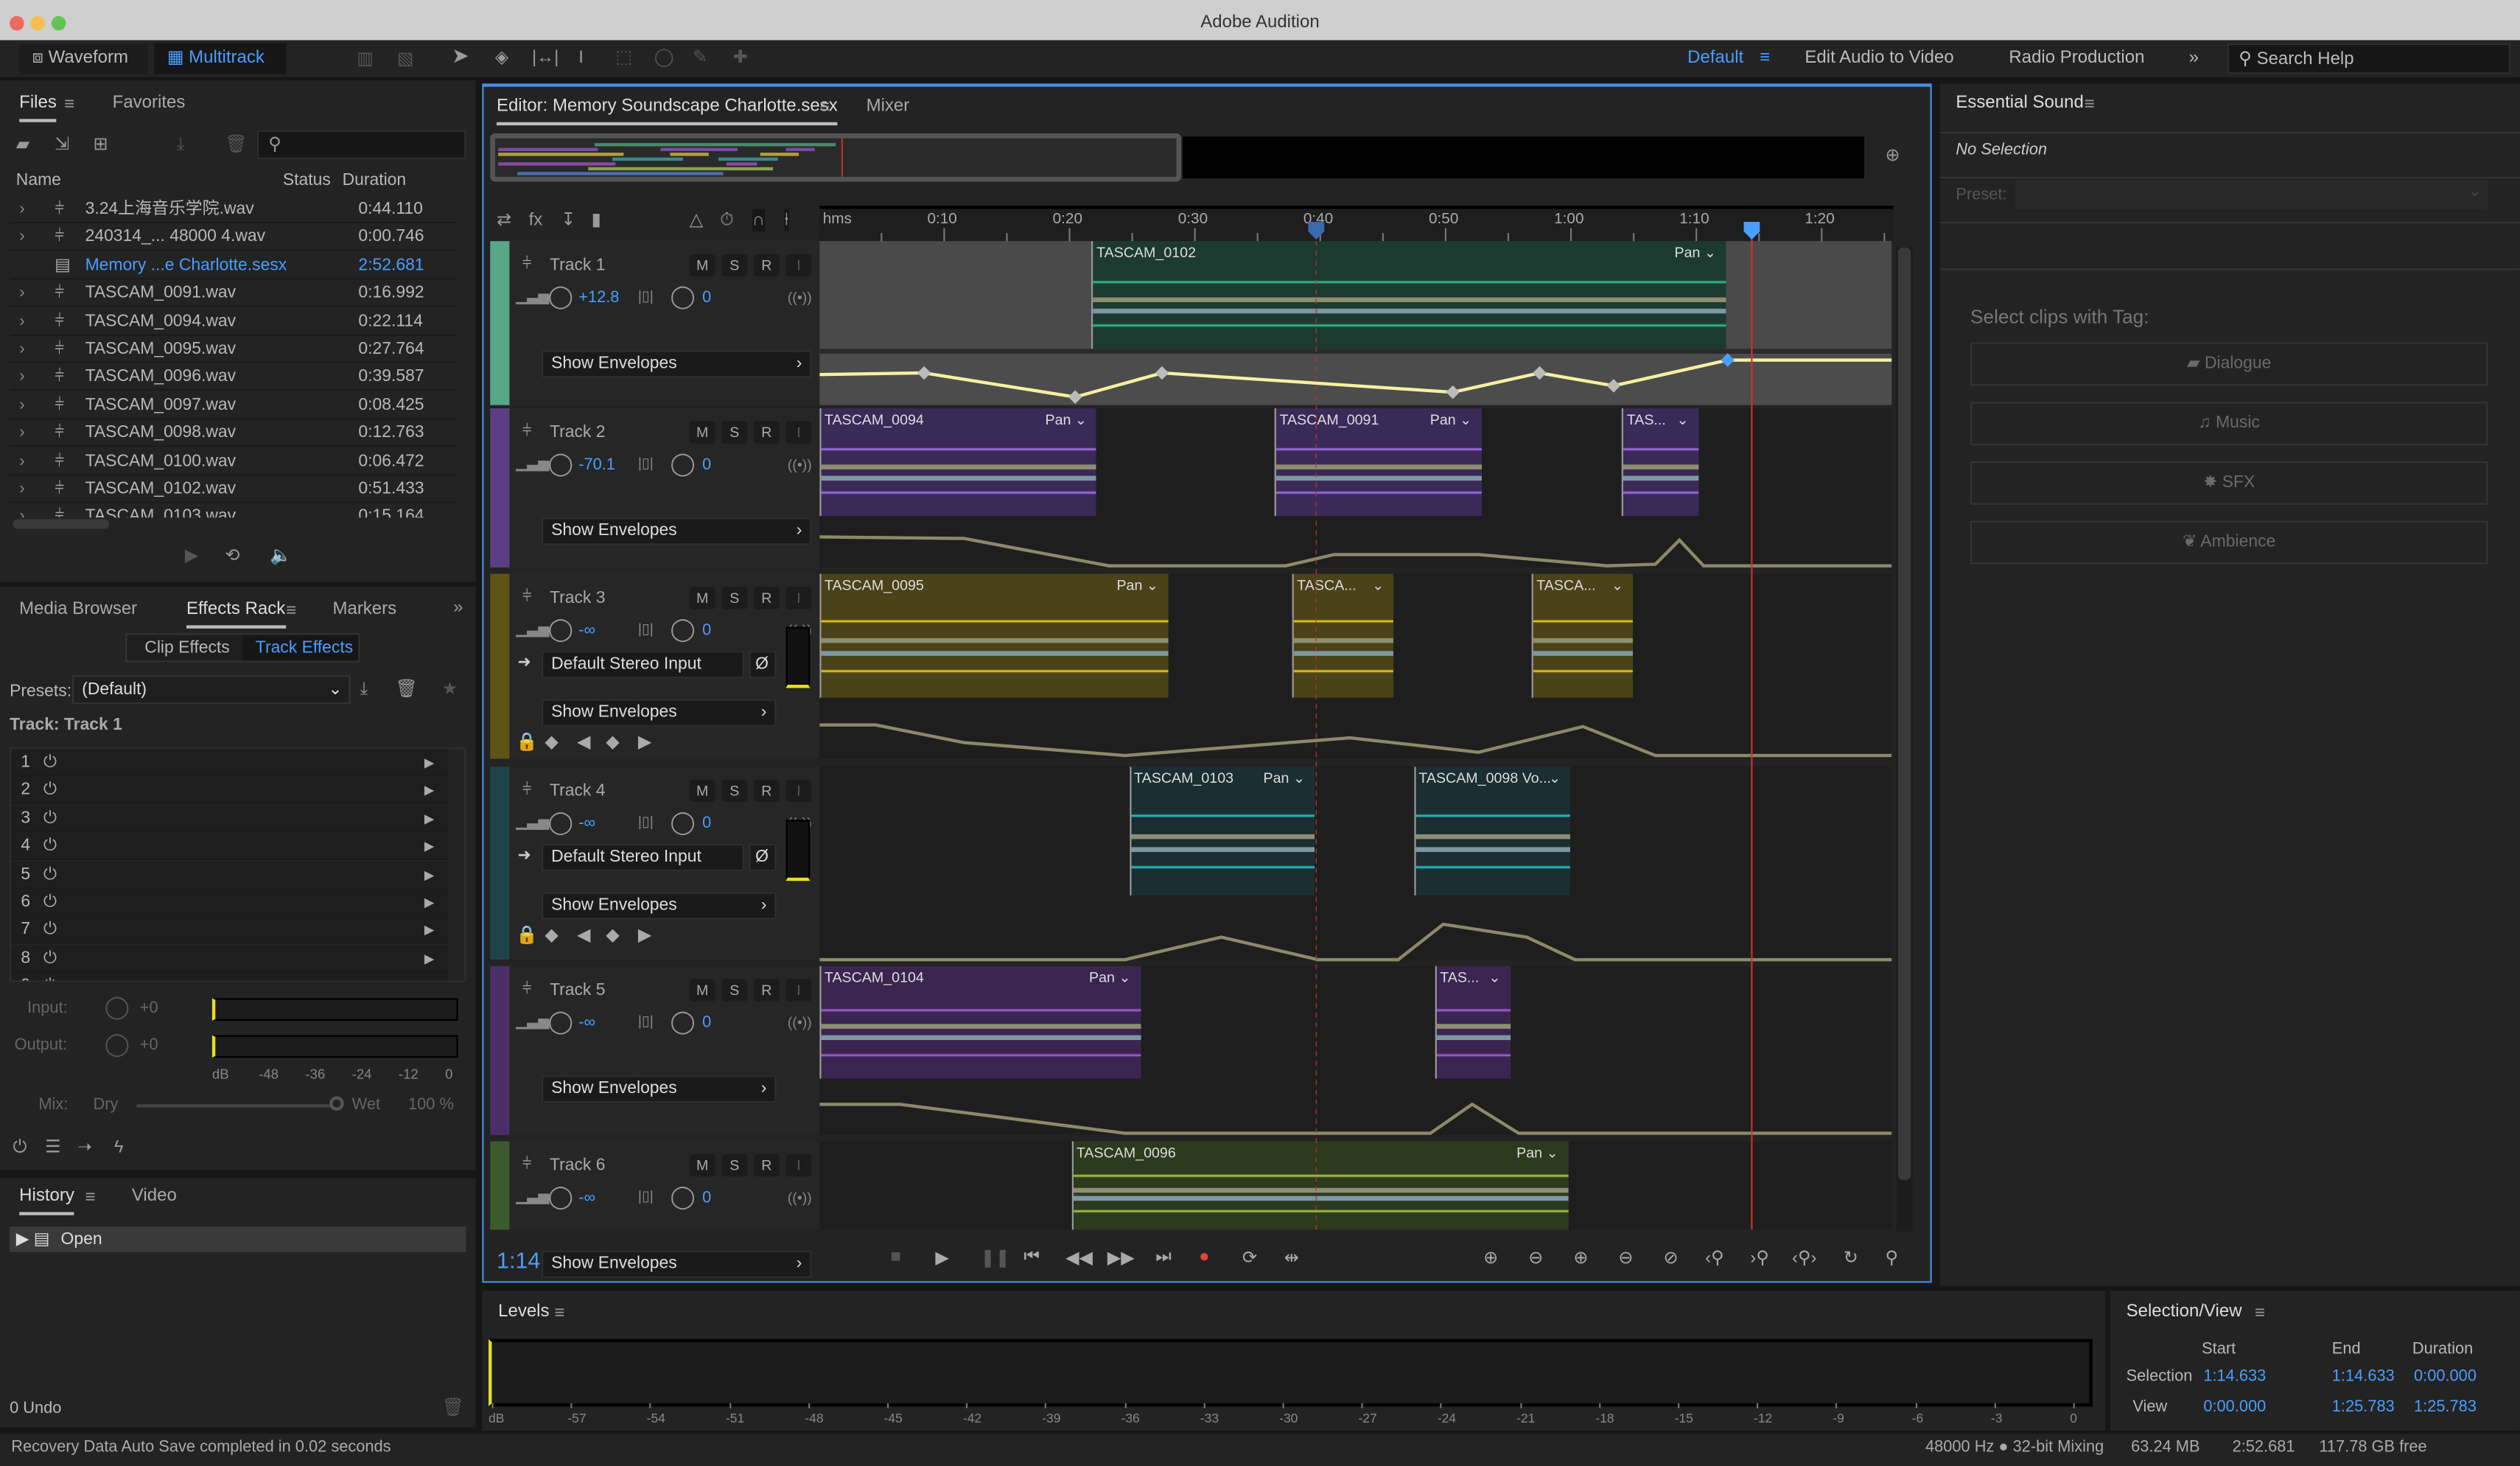 The width and height of the screenshot is (2520, 1466). Describe the element at coordinates (2373, 1447) in the screenshot. I see `status-disk-free: 117.78 GB free` at that location.